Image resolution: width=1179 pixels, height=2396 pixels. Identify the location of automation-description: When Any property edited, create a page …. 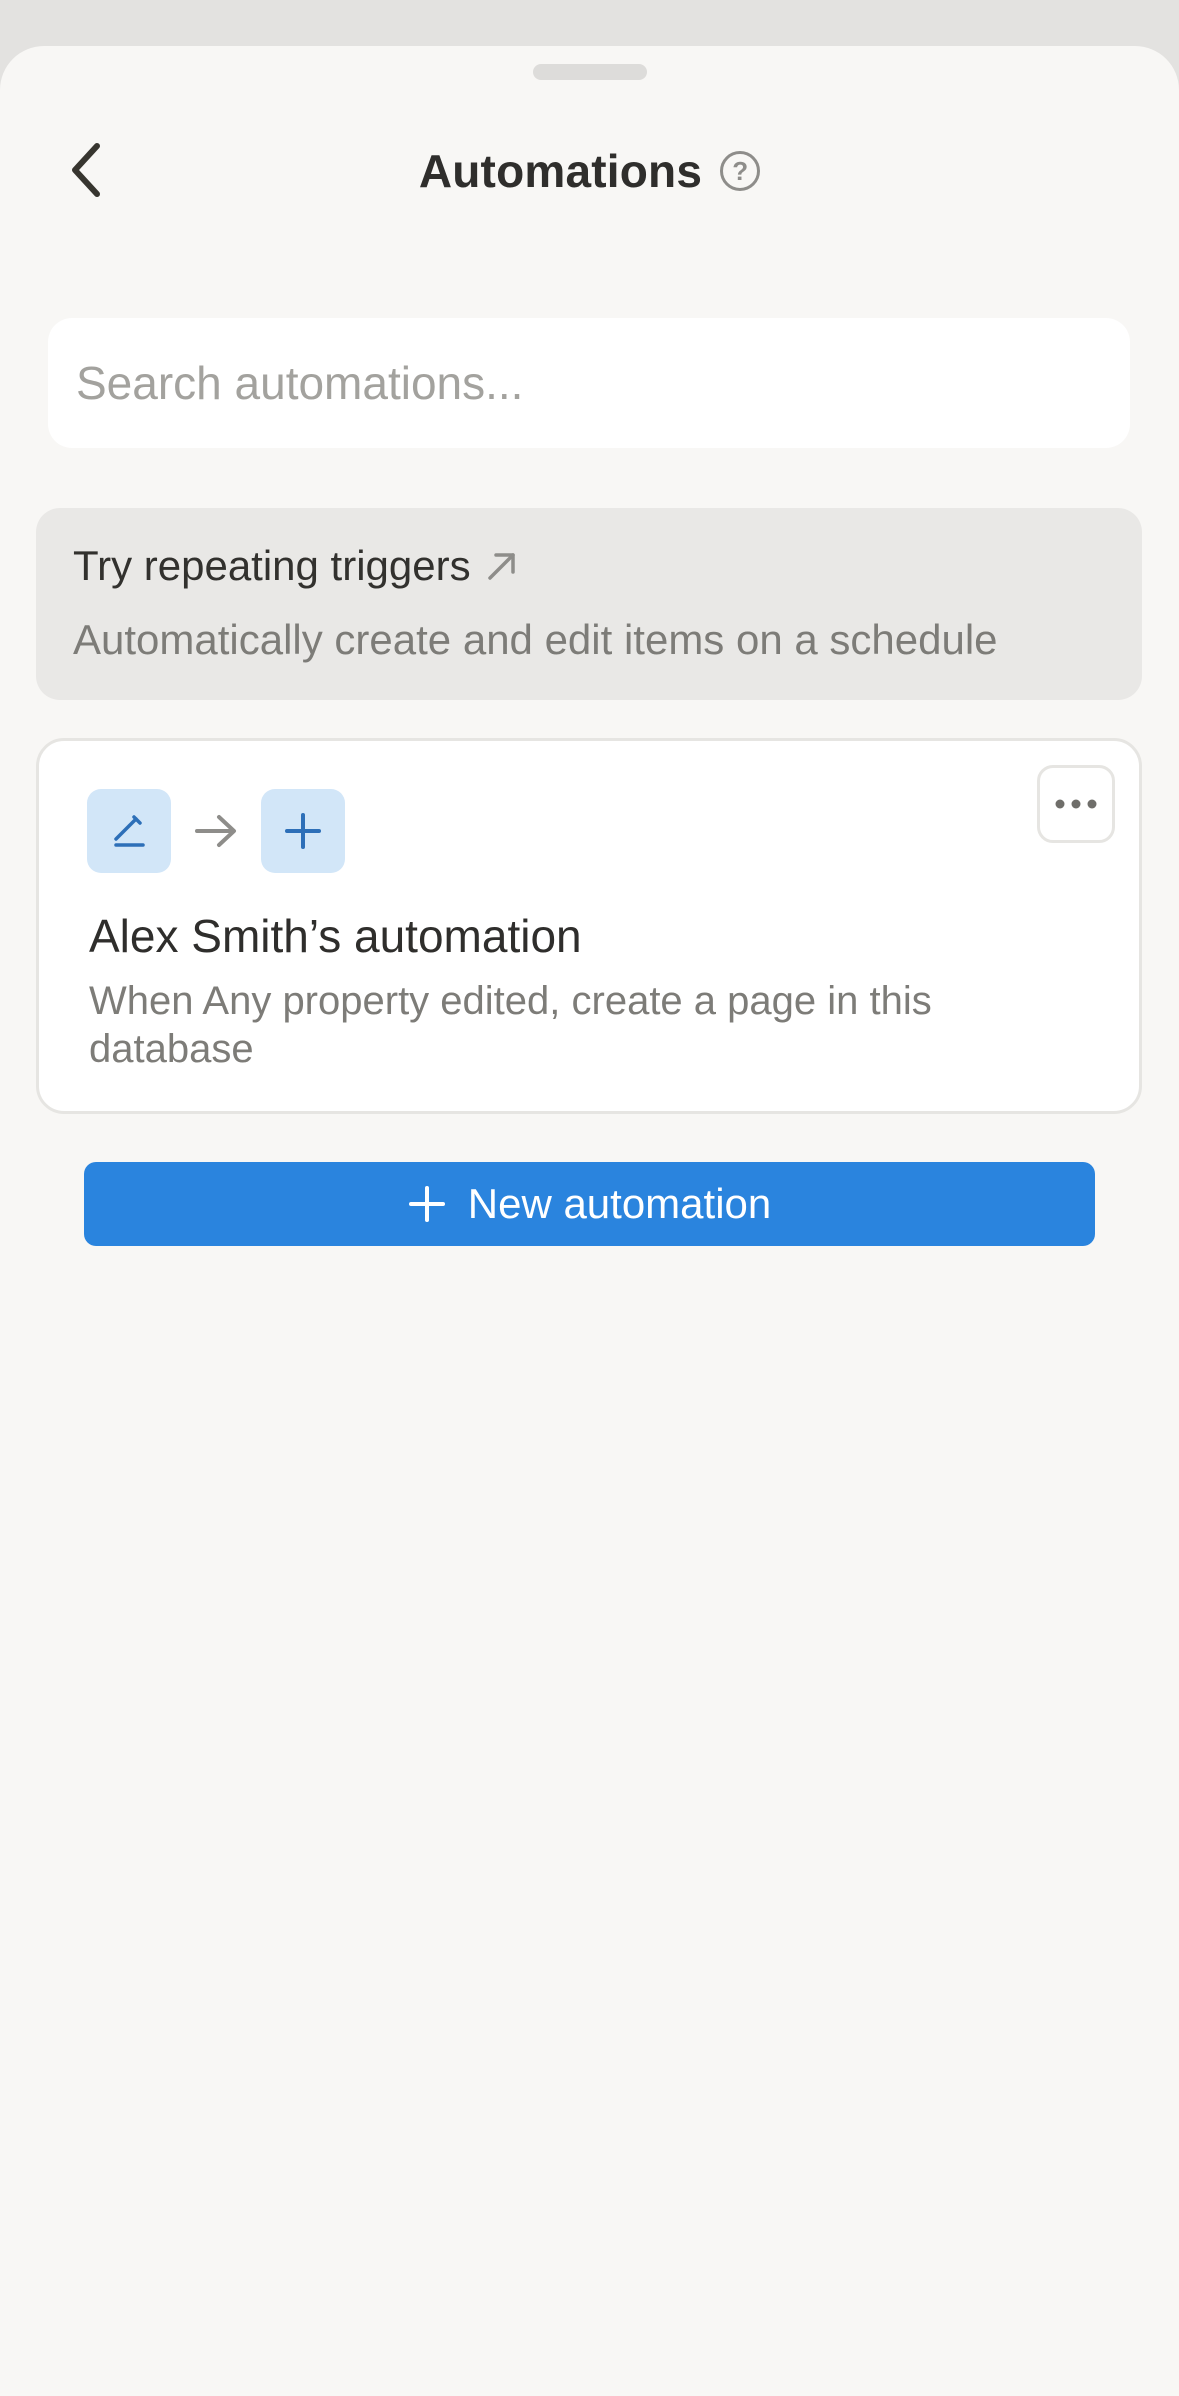
(510, 1025).